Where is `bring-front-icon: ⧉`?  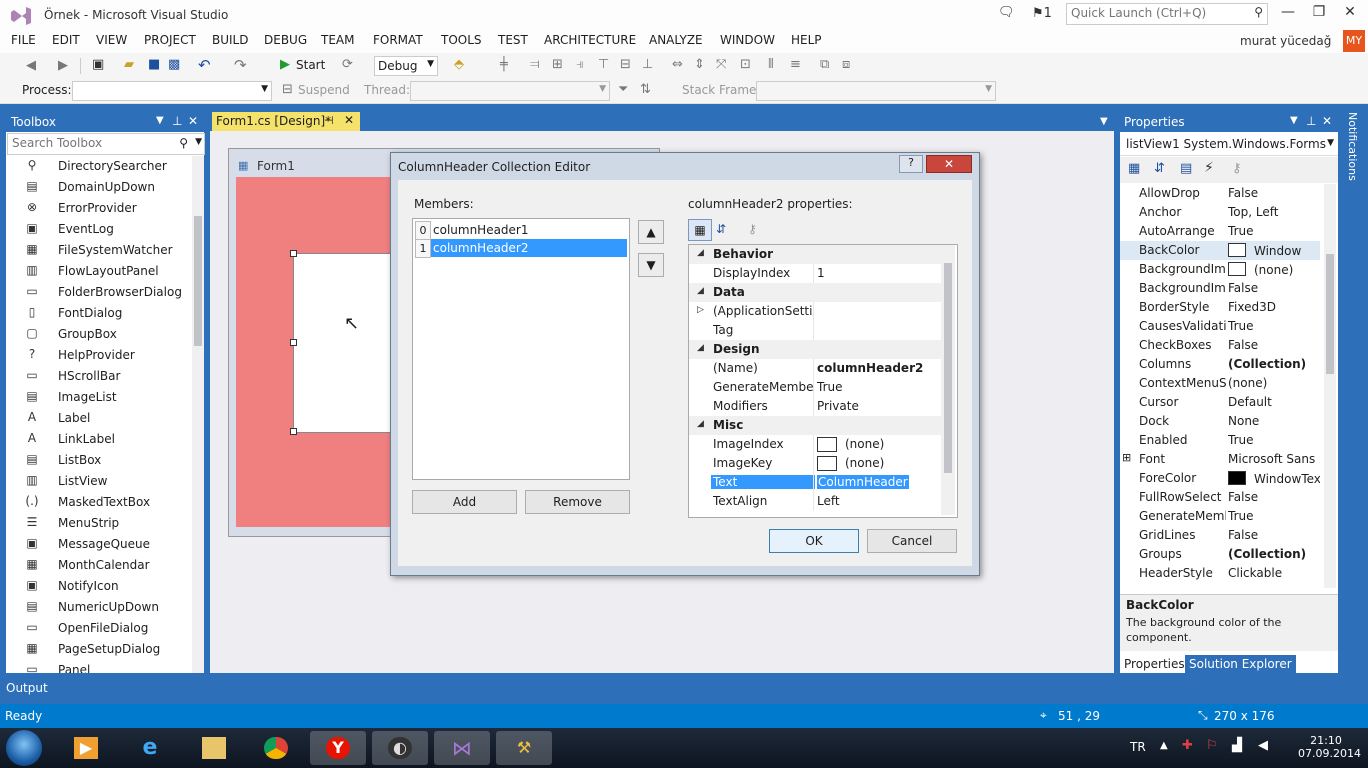
bring-front-icon: ⧉ is located at coordinates (824, 64).